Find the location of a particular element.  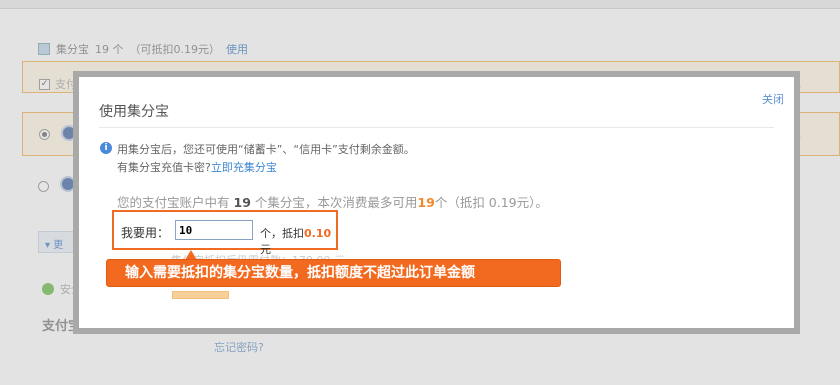

summary-middle: 个集分宝，本次消费最多可用 is located at coordinates (336, 202).